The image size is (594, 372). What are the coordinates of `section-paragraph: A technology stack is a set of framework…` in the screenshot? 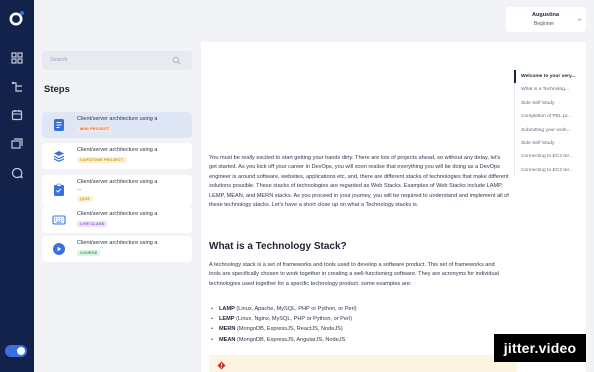 It's located at (354, 274).